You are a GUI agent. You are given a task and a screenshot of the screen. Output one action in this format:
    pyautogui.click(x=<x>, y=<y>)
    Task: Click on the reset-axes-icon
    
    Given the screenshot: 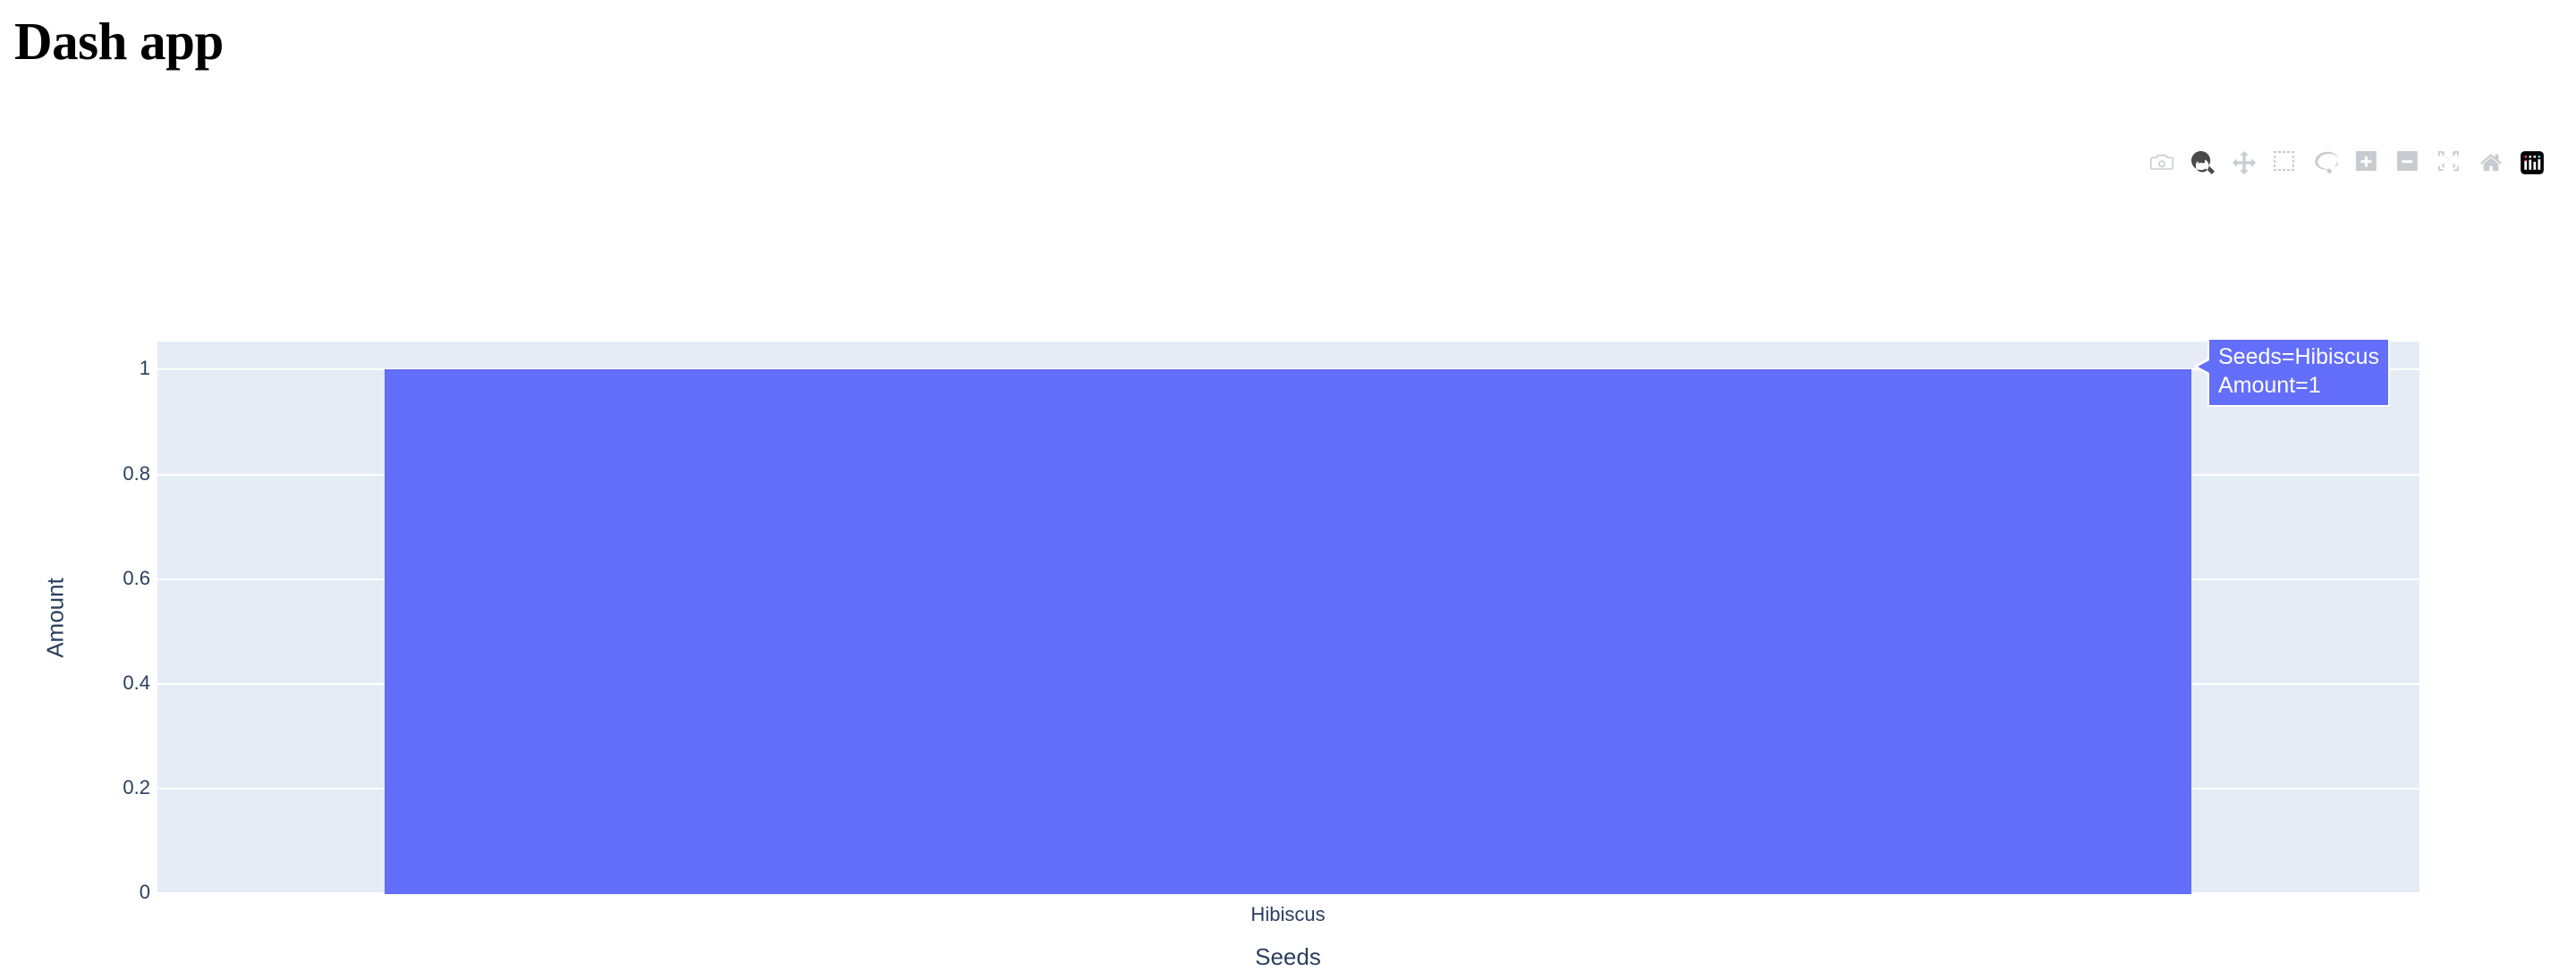 What is the action you would take?
    pyautogui.click(x=2491, y=163)
    